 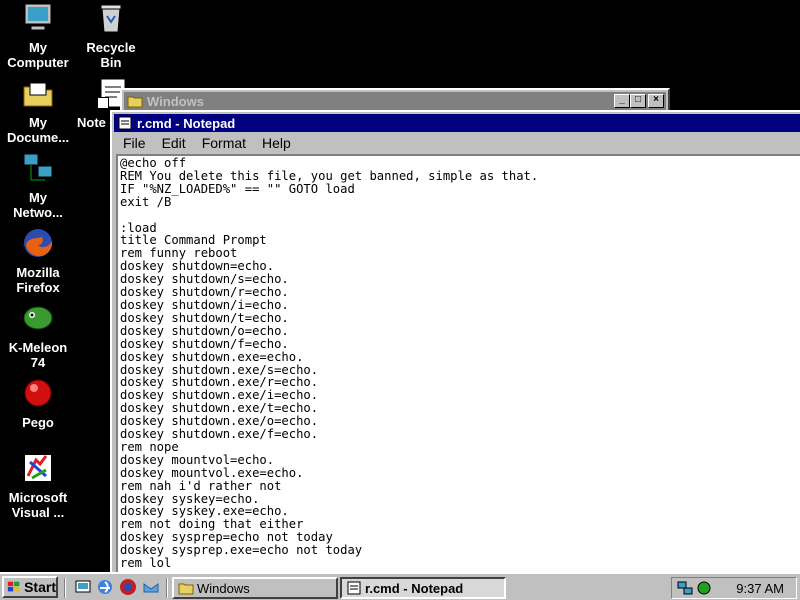 What do you see at coordinates (175, 101) in the screenshot?
I see `explorer-title: Windows` at bounding box center [175, 101].